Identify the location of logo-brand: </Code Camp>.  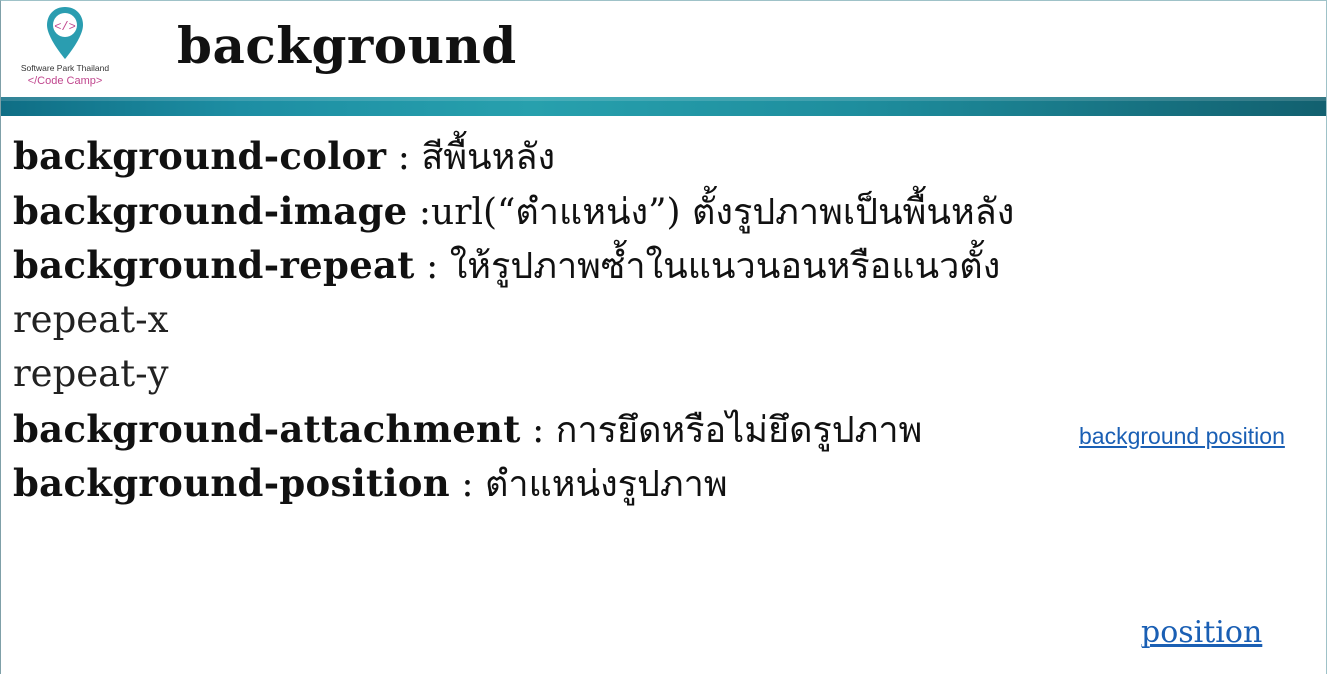
(65, 81).